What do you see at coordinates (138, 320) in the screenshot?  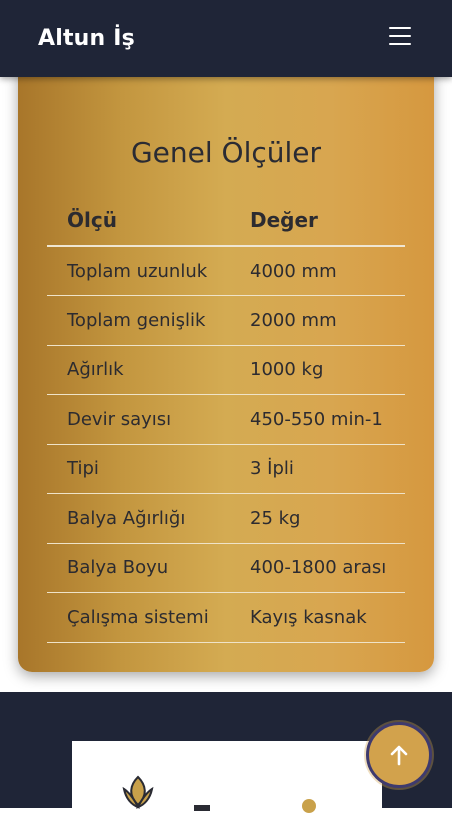 I see `row-label: Toplam genişlik` at bounding box center [138, 320].